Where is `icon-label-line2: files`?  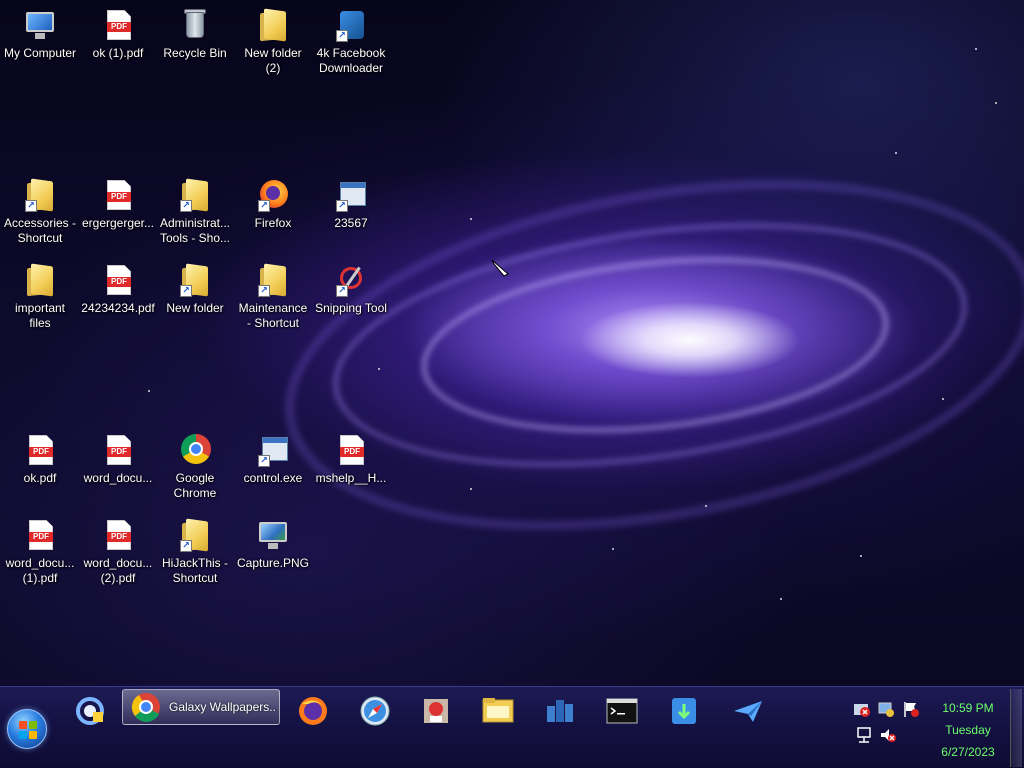 icon-label-line2: files is located at coordinates (40, 323).